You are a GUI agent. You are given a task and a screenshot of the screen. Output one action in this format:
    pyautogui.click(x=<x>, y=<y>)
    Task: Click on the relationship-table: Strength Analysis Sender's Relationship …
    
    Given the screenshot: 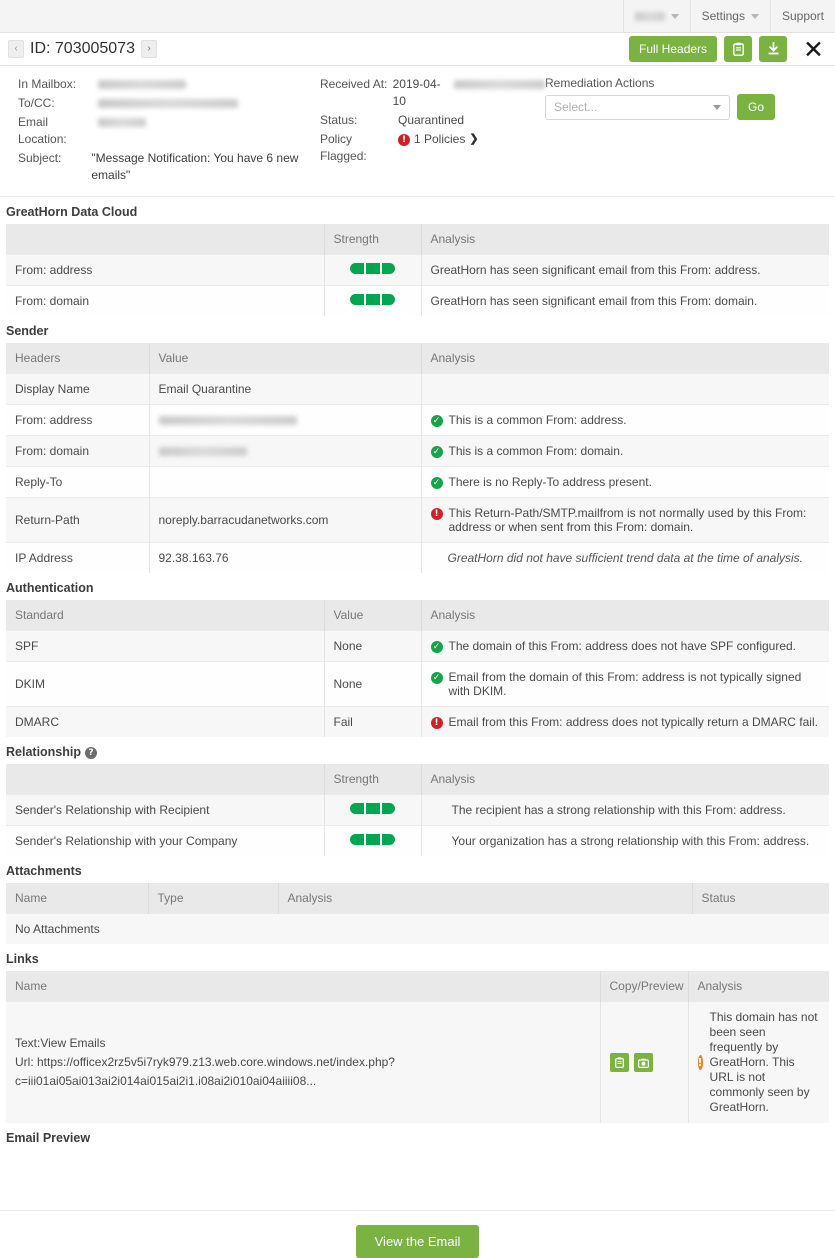 What is the action you would take?
    pyautogui.click(x=417, y=810)
    